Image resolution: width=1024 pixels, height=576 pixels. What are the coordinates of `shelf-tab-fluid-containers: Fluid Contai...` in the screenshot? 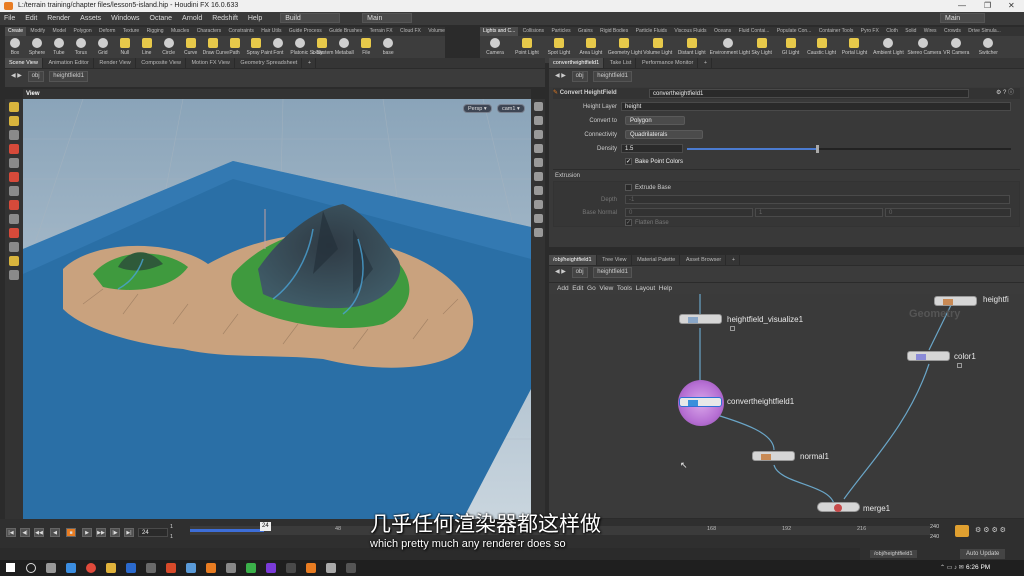 It's located at (754, 31).